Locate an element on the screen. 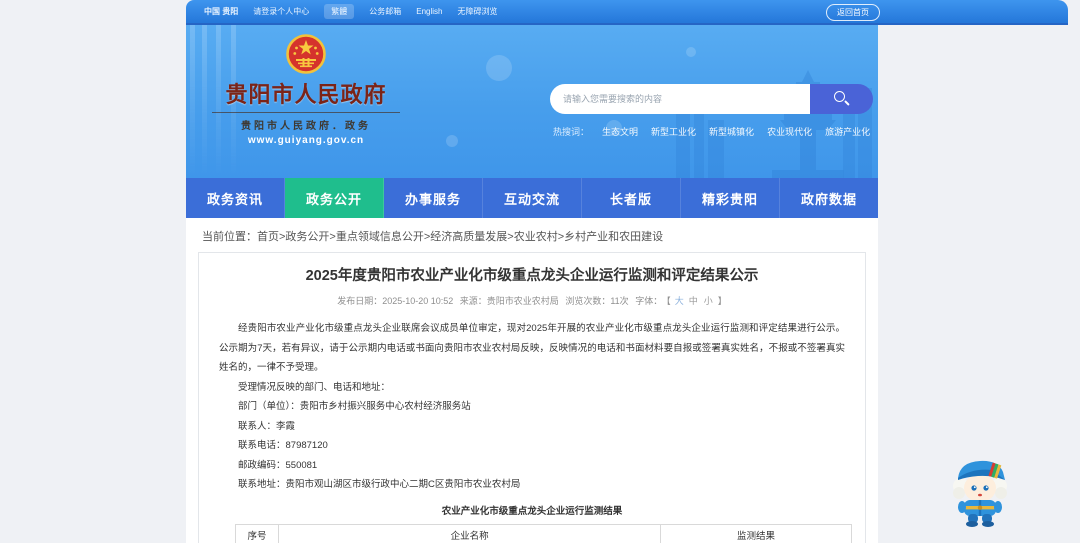  contact-phone-line: 联系电话：87987120 is located at coordinates (283, 445).